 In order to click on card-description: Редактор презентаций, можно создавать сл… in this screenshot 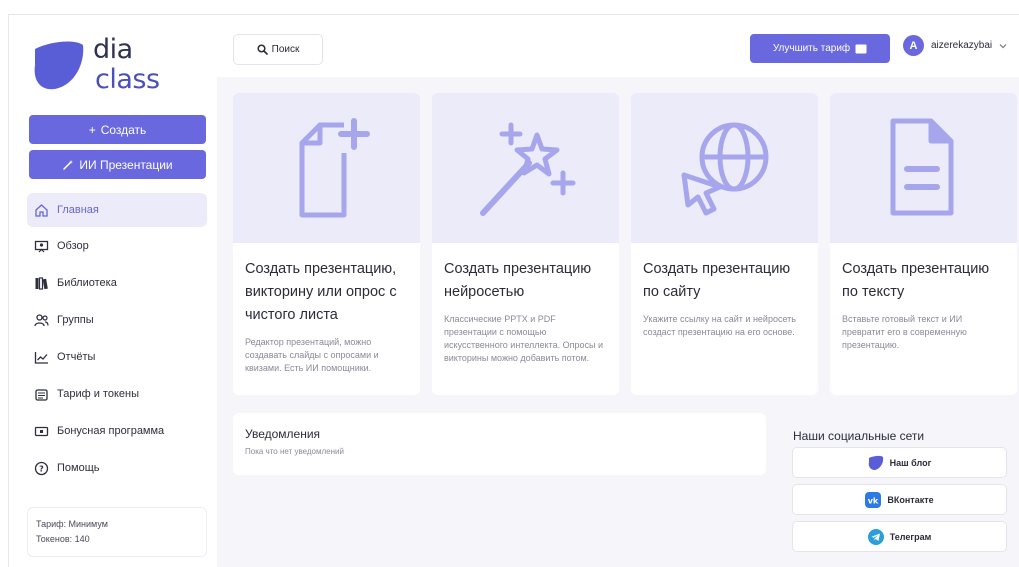, I will do `click(312, 355)`.